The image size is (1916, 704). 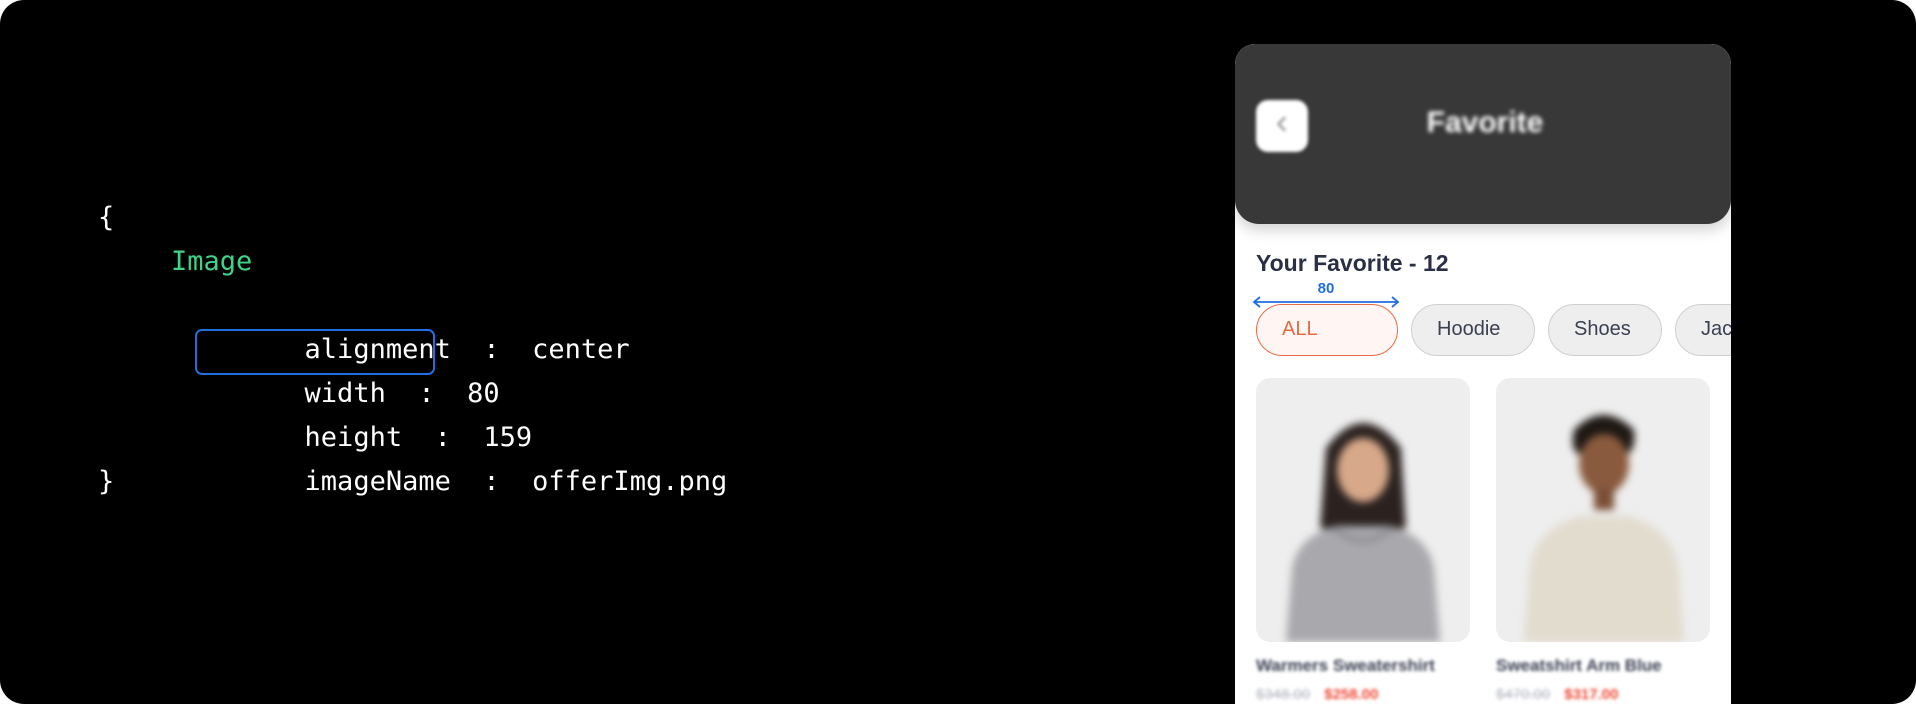 I want to click on property-image-name: imageName : offerImg.png, so click(x=467, y=456).